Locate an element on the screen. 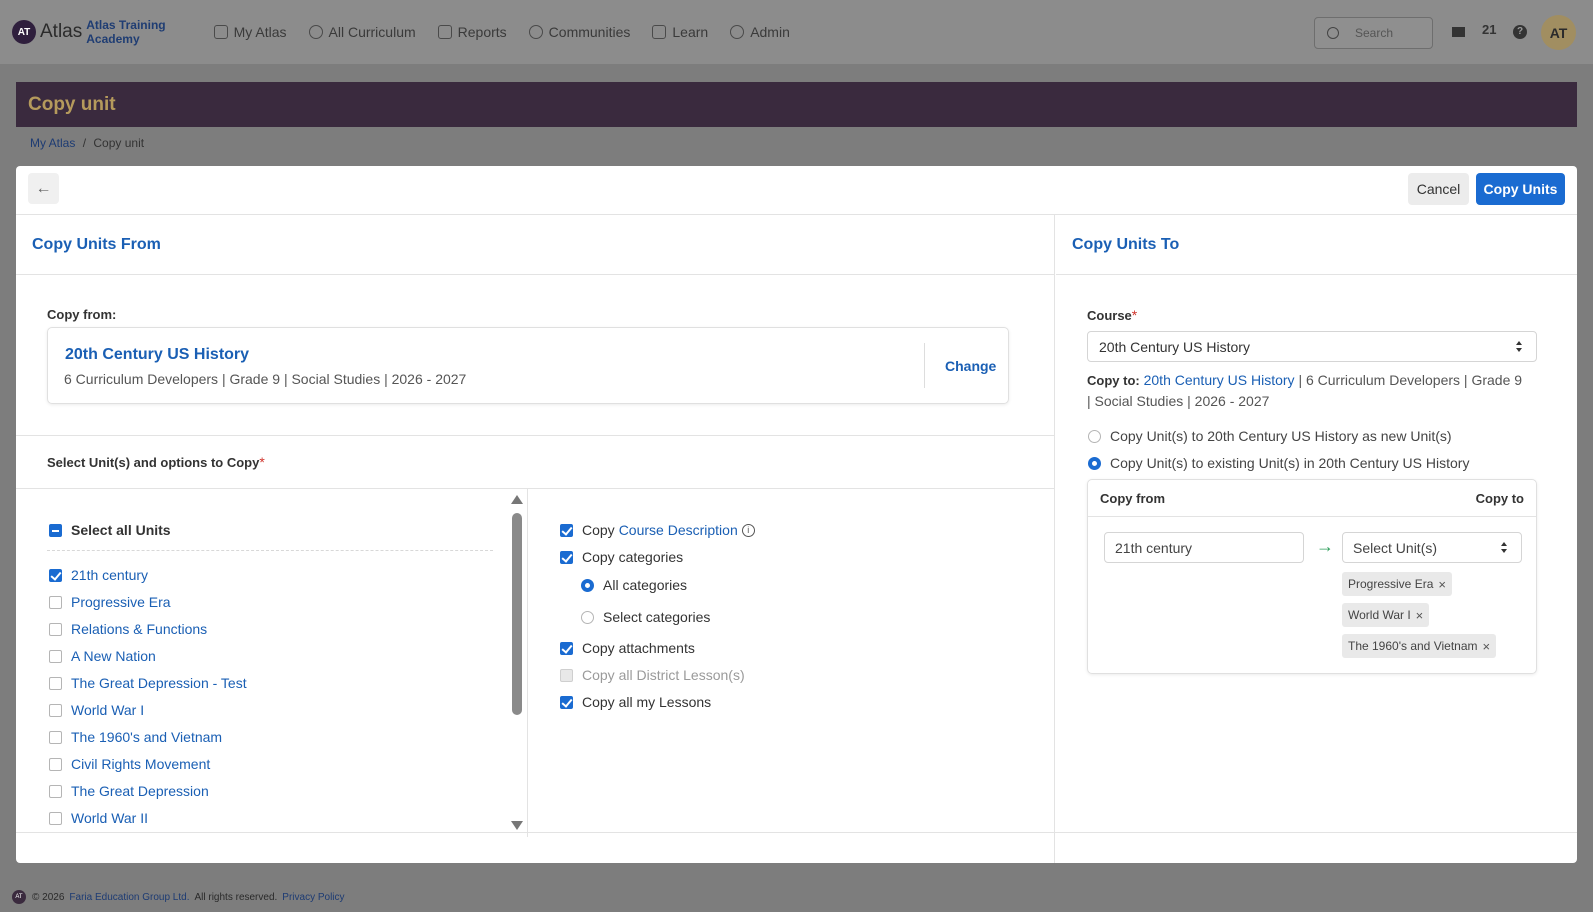  select-arrows-icon is located at coordinates (1519, 347).